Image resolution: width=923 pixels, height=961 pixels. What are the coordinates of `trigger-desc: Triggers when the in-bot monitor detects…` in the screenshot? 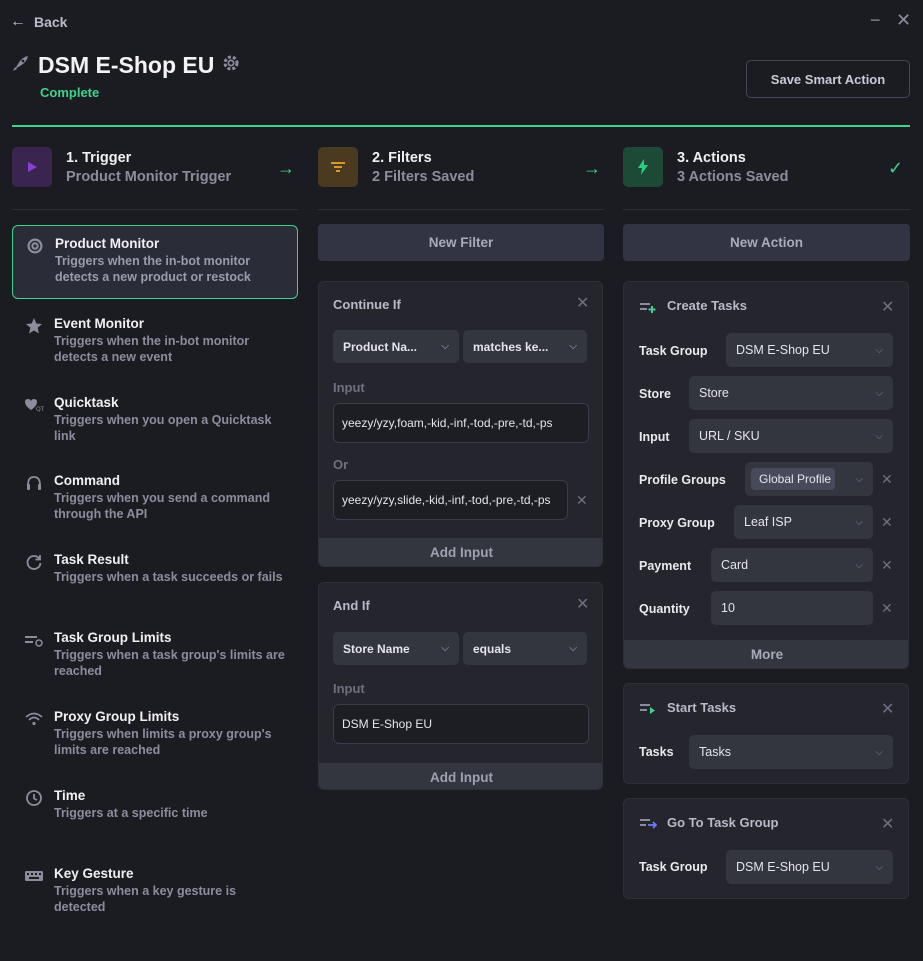 It's located at (152, 349).